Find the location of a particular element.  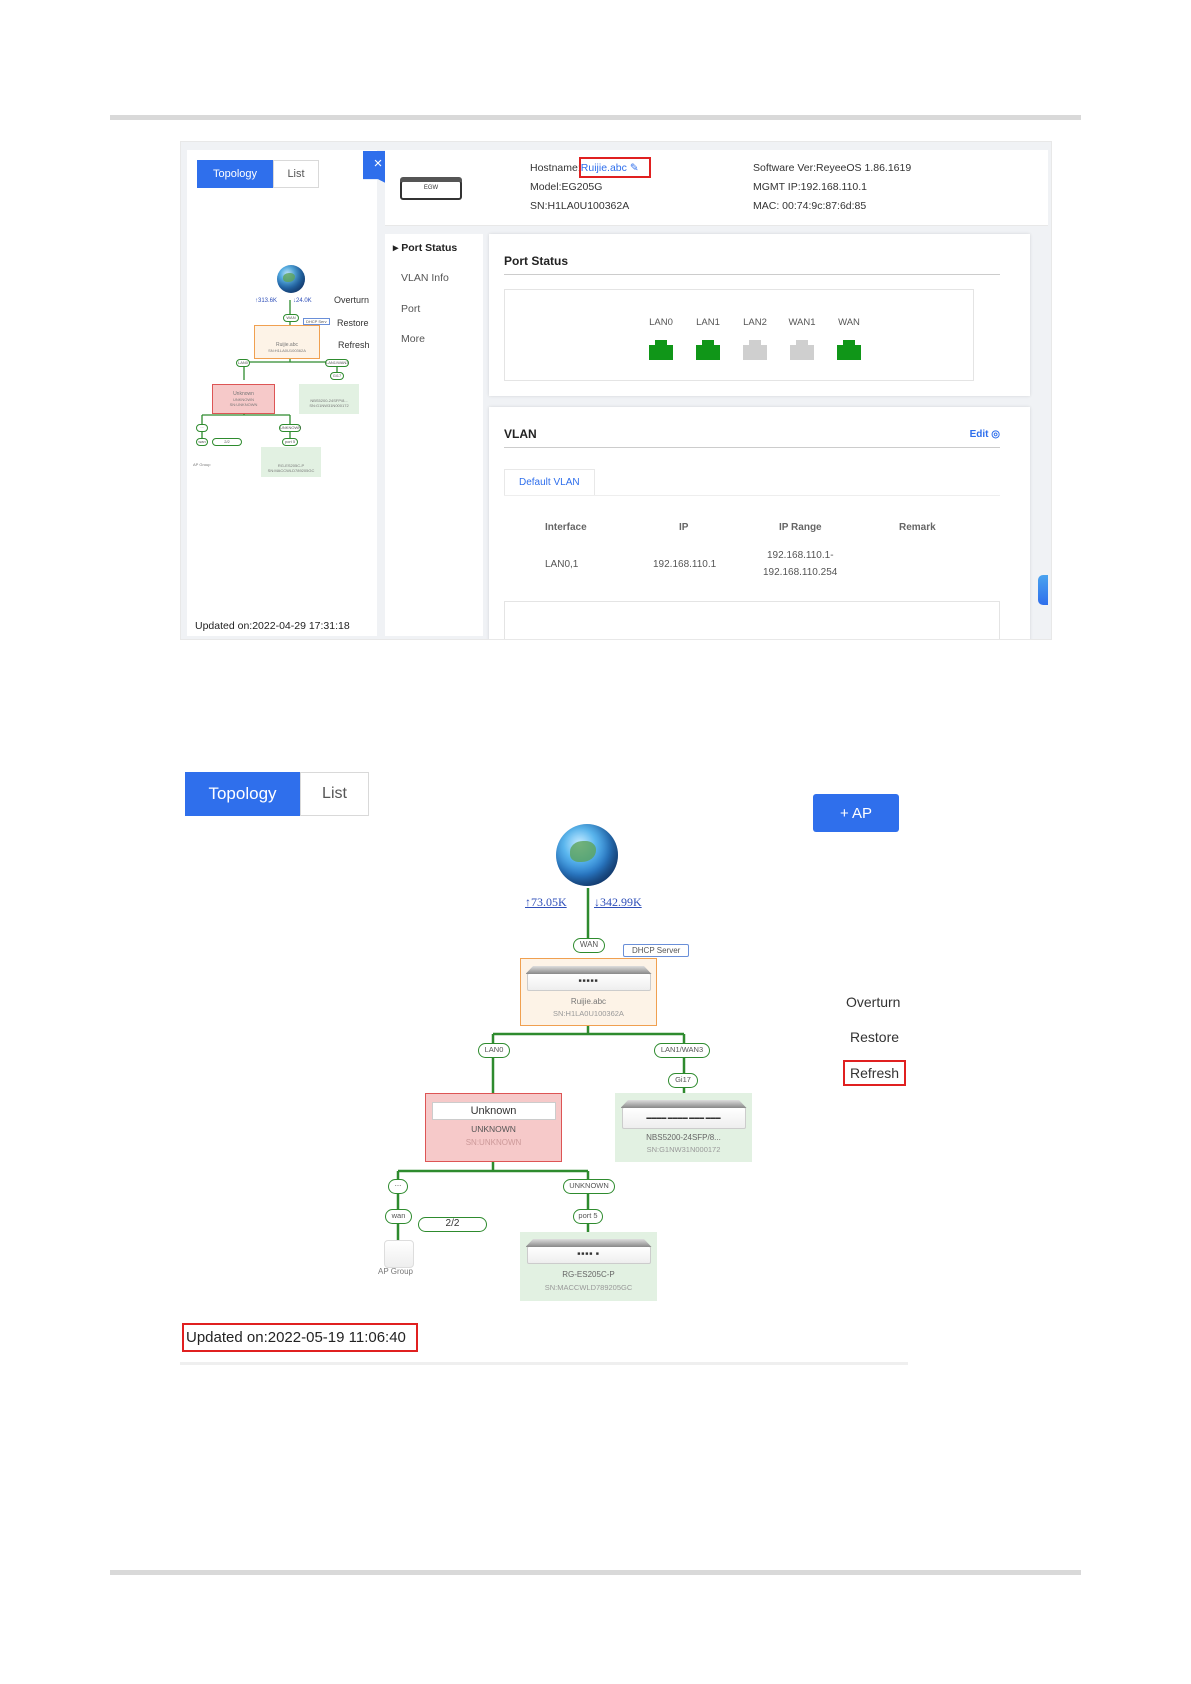

lan0-port-tag: LAN0 is located at coordinates (494, 1050).